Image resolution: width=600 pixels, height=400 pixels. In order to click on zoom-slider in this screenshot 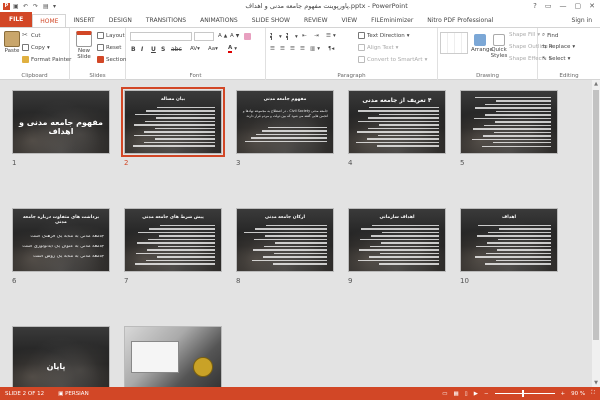, I will do `click(524, 393)`.